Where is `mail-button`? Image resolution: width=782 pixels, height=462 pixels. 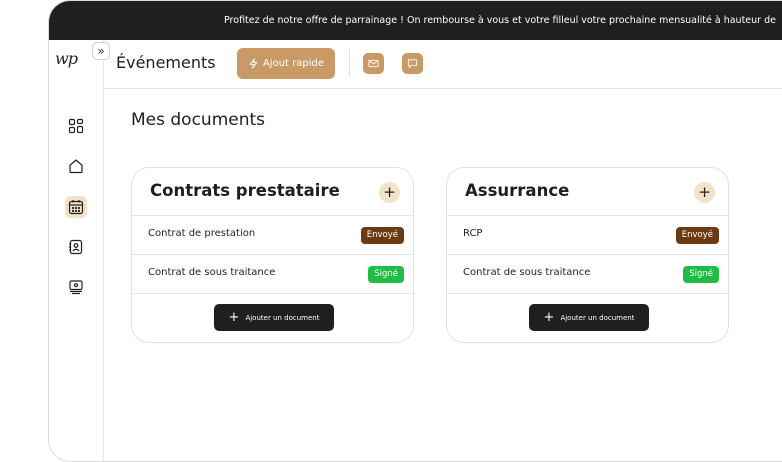 mail-button is located at coordinates (373, 63).